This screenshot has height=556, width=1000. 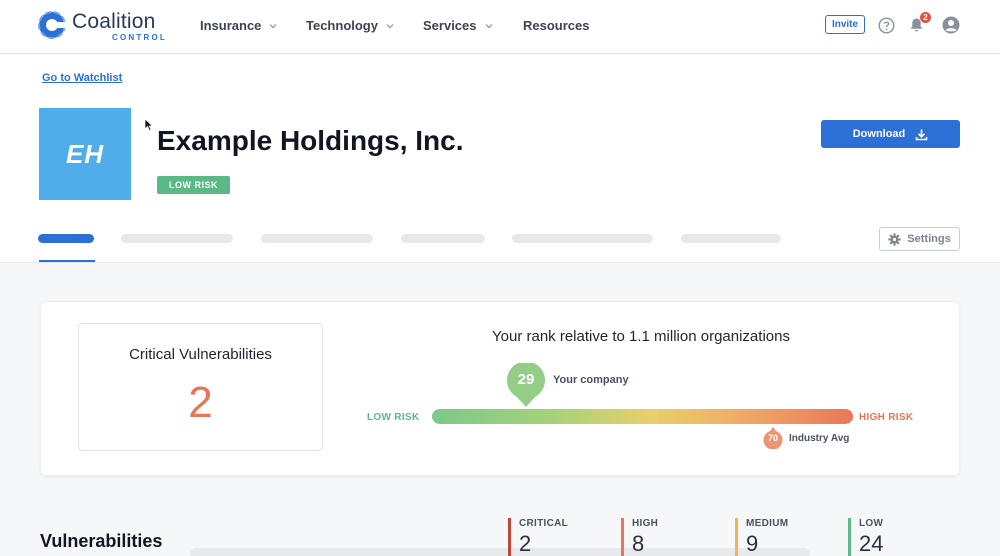 What do you see at coordinates (538, 537) in the screenshot?
I see `severity-critical: CRITICAL 2` at bounding box center [538, 537].